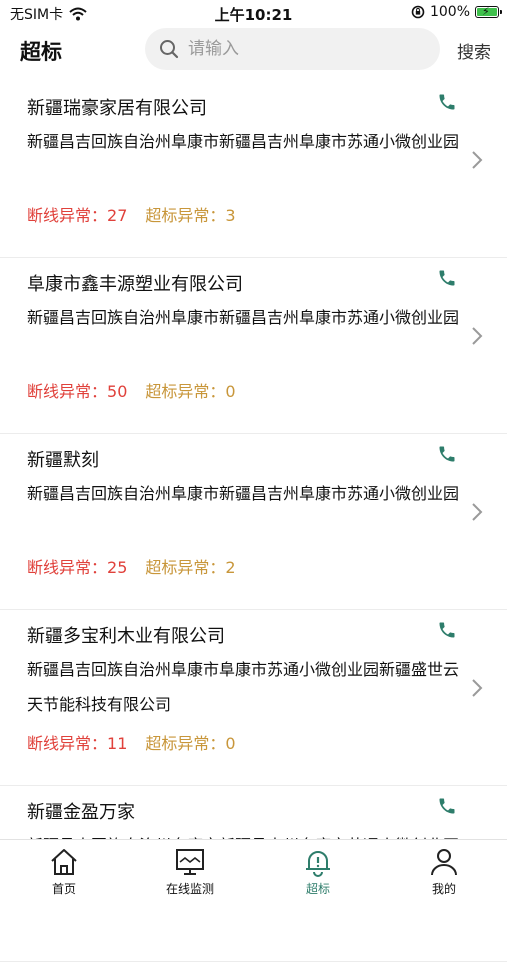  I want to click on company-name: 新疆默刻, so click(63, 460).